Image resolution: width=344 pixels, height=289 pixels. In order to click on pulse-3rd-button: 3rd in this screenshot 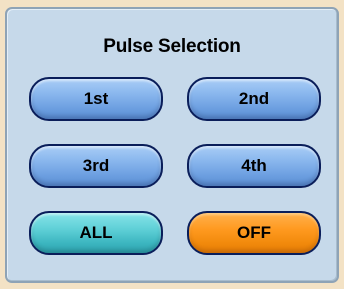, I will do `click(96, 166)`.